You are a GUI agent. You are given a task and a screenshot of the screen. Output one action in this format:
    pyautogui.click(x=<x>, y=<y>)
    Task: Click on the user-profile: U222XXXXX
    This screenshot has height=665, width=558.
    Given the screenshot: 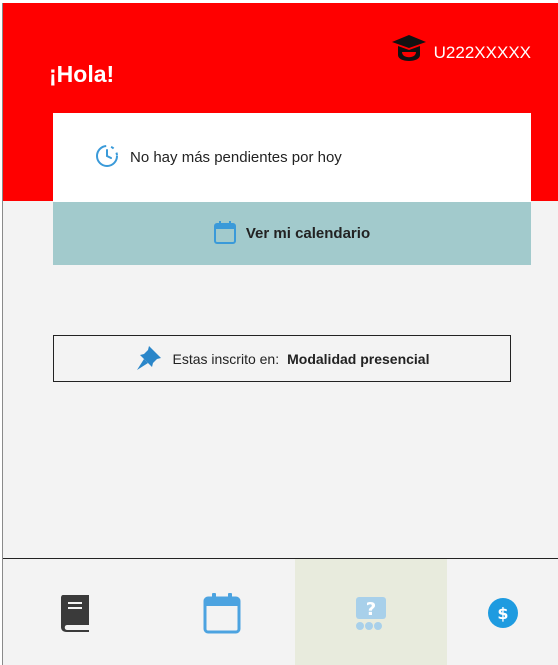 What is the action you would take?
    pyautogui.click(x=460, y=52)
    